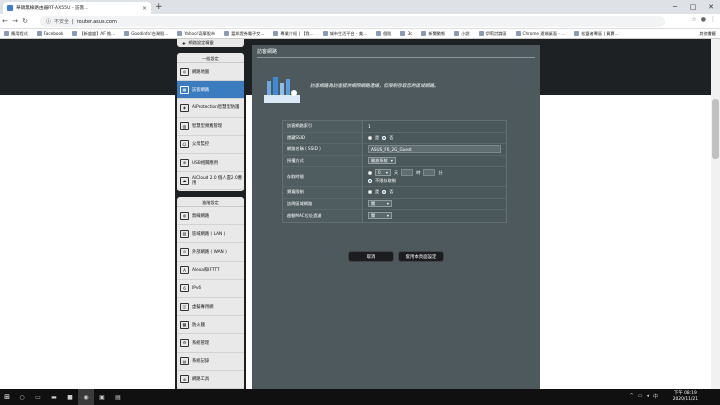  Describe the element at coordinates (184, 89) in the screenshot. I see `sidebar-item-icon: ▦` at that location.